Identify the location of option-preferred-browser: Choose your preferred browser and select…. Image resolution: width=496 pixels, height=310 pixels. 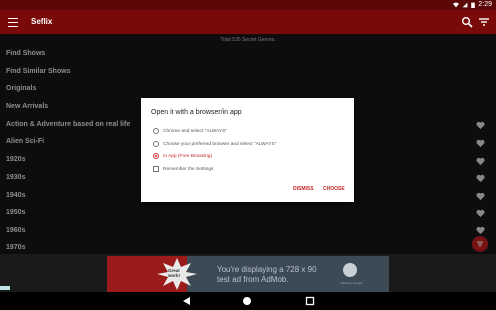
(214, 144).